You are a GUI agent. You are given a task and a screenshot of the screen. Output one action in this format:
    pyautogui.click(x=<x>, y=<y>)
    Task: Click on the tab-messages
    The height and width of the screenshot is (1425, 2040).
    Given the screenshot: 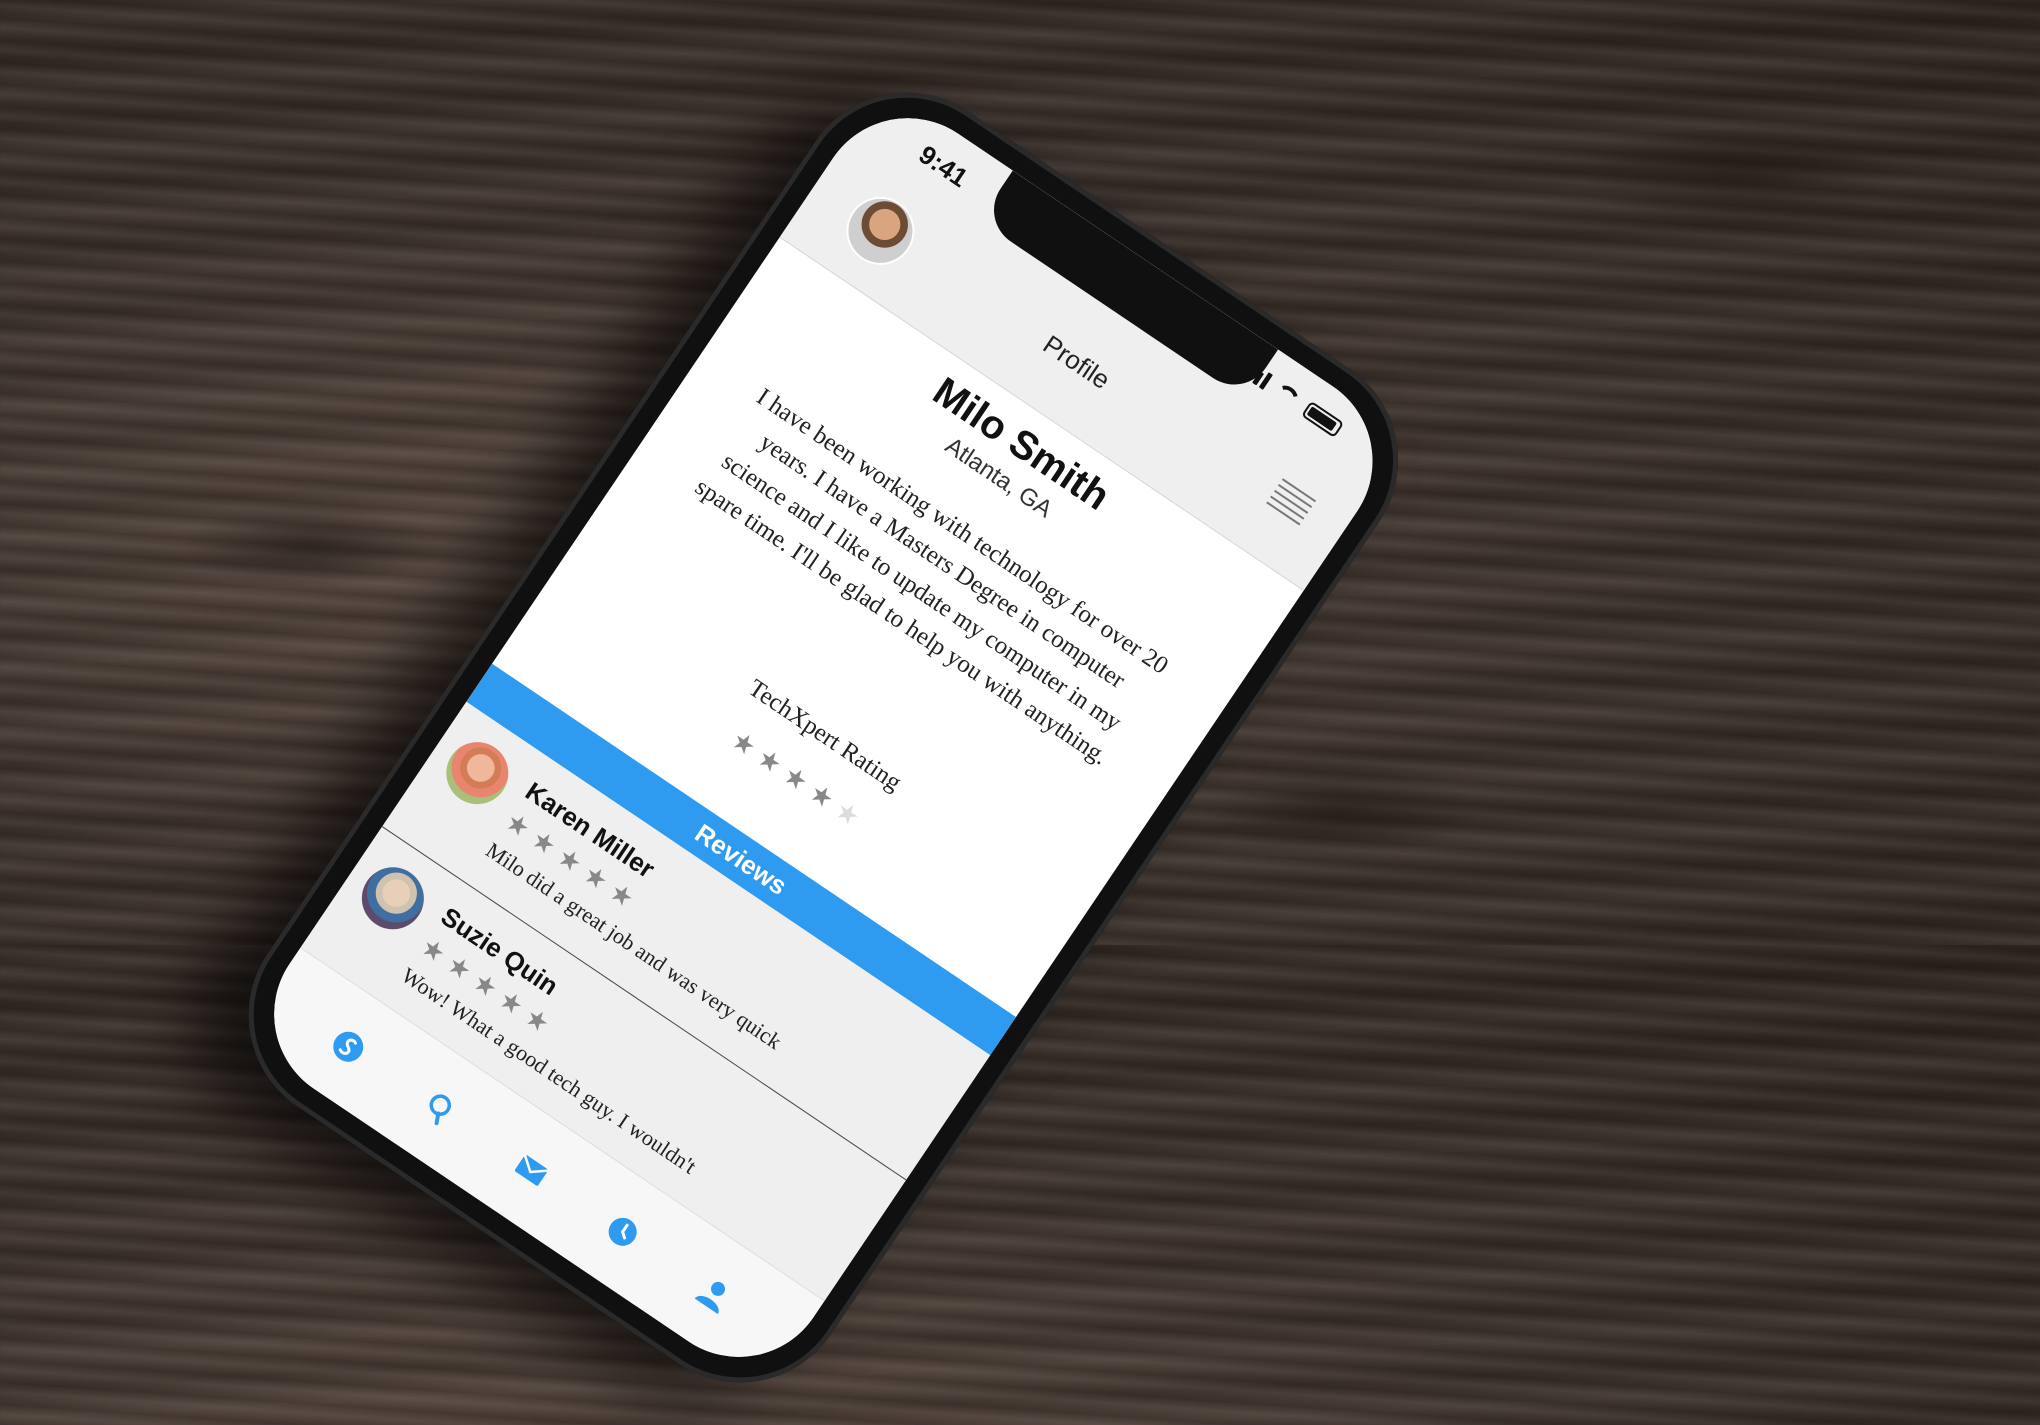 What is the action you would take?
    pyautogui.click(x=532, y=1170)
    